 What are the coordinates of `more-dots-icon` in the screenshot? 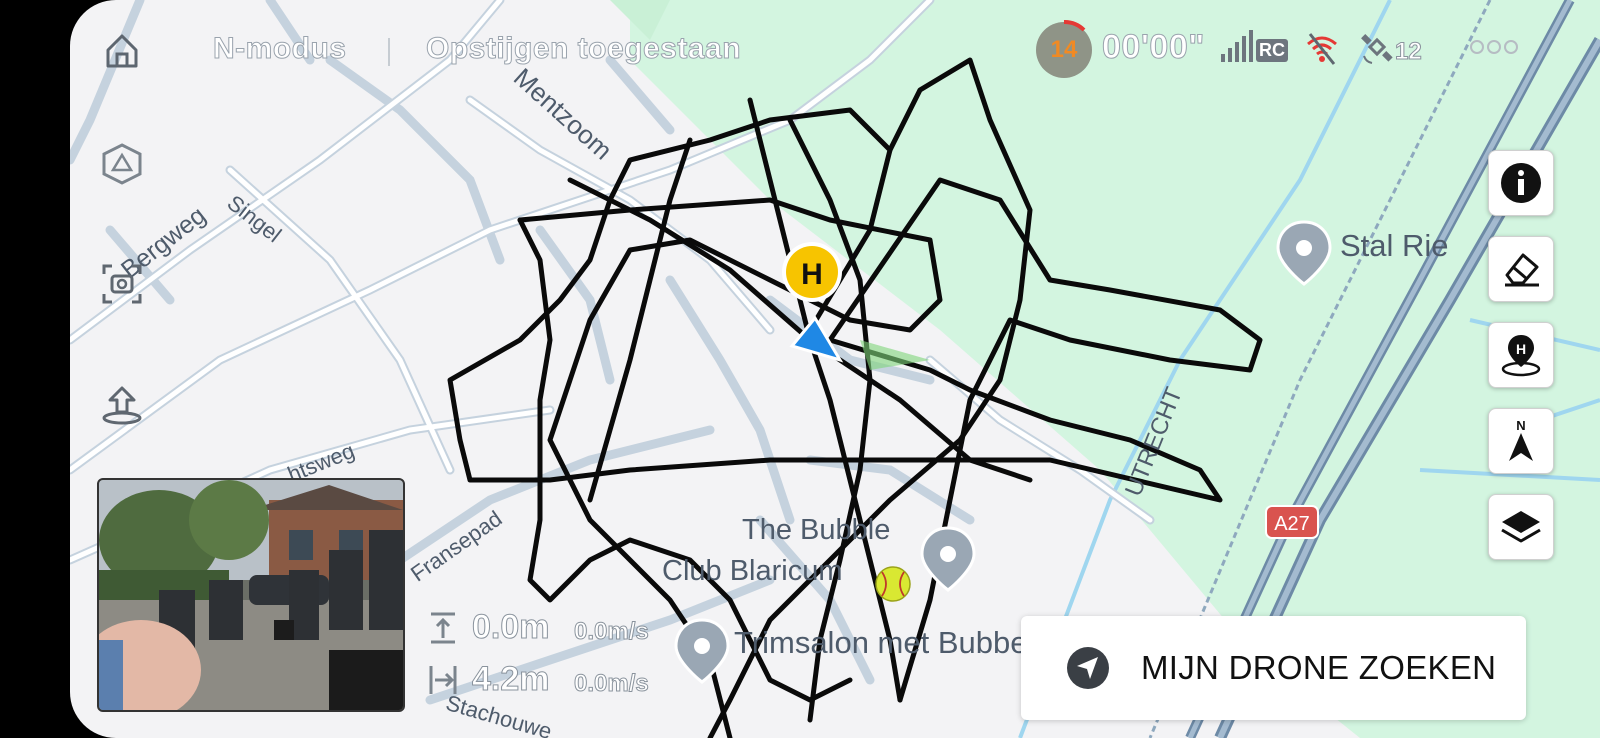 It's located at (1494, 47).